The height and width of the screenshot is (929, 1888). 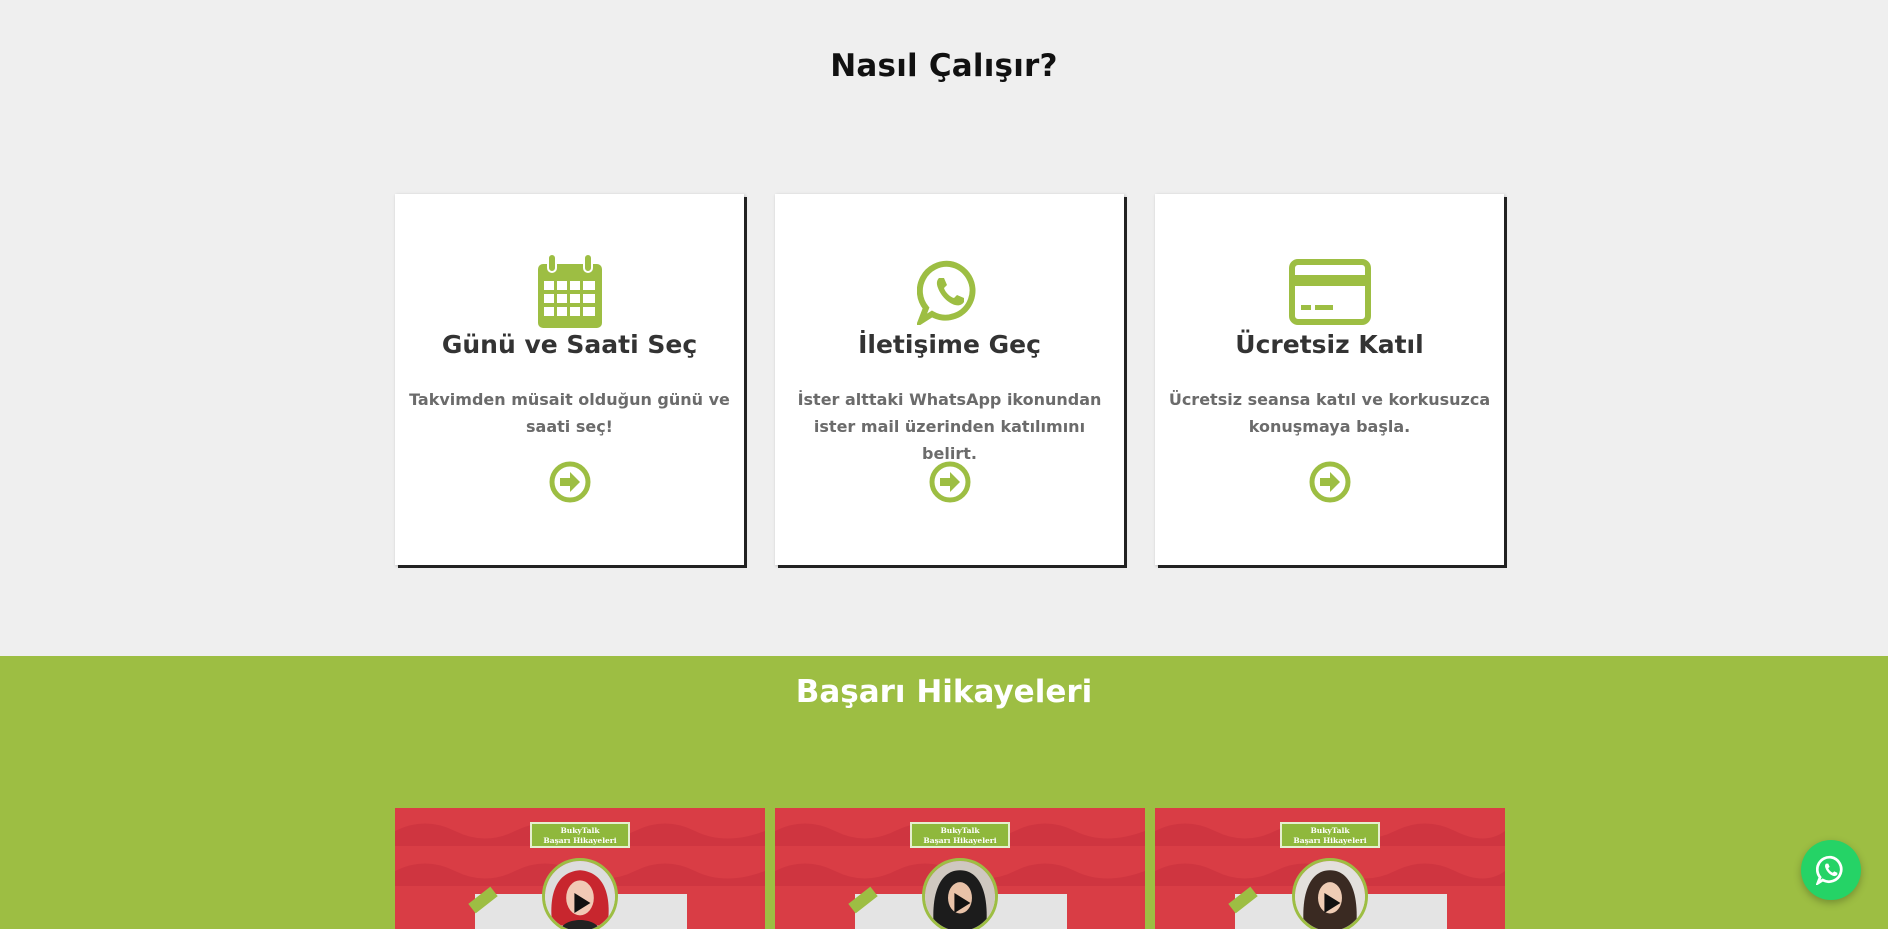 I want to click on step-title: İletişime Geç, so click(x=949, y=344).